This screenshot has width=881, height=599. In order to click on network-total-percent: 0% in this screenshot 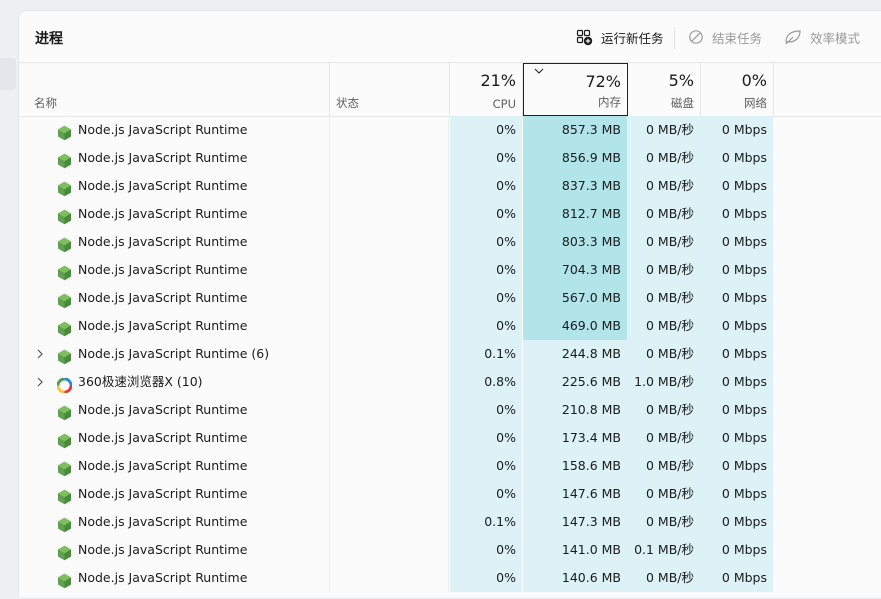, I will do `click(754, 80)`.